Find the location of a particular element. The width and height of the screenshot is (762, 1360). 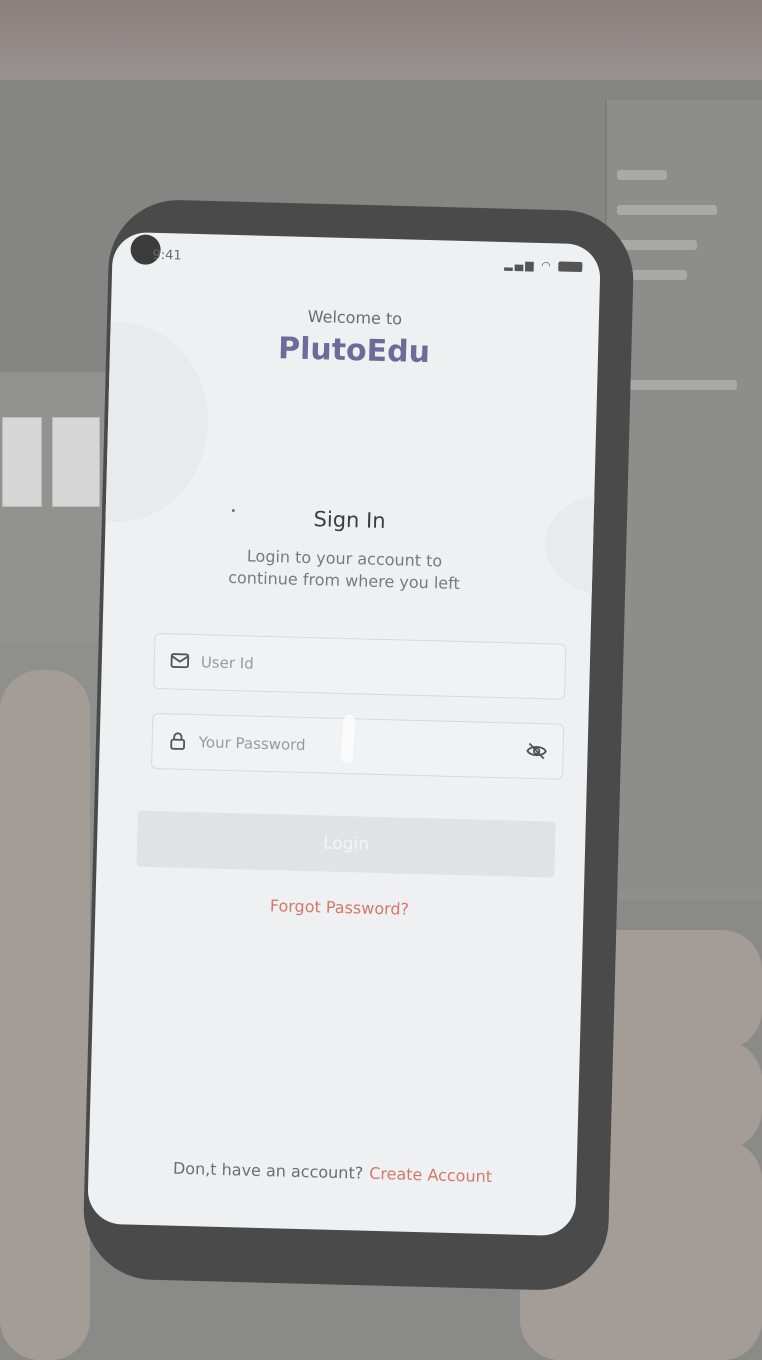

wifi-icon: ◠ is located at coordinates (547, 266).